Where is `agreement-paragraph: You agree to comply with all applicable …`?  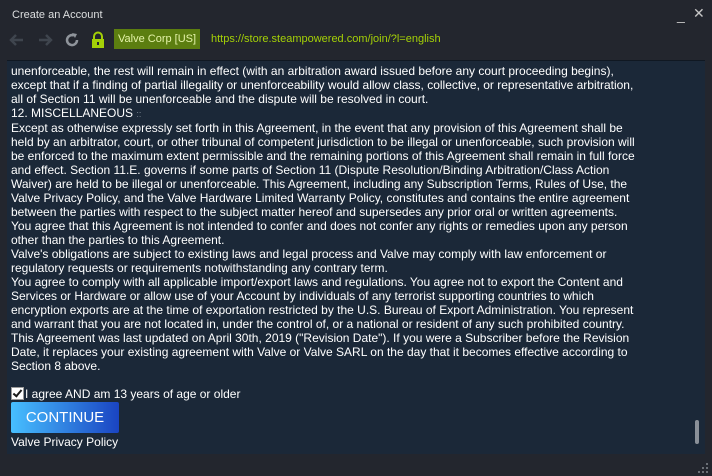 agreement-paragraph: You agree to comply with all applicable … is located at coordinates (322, 303).